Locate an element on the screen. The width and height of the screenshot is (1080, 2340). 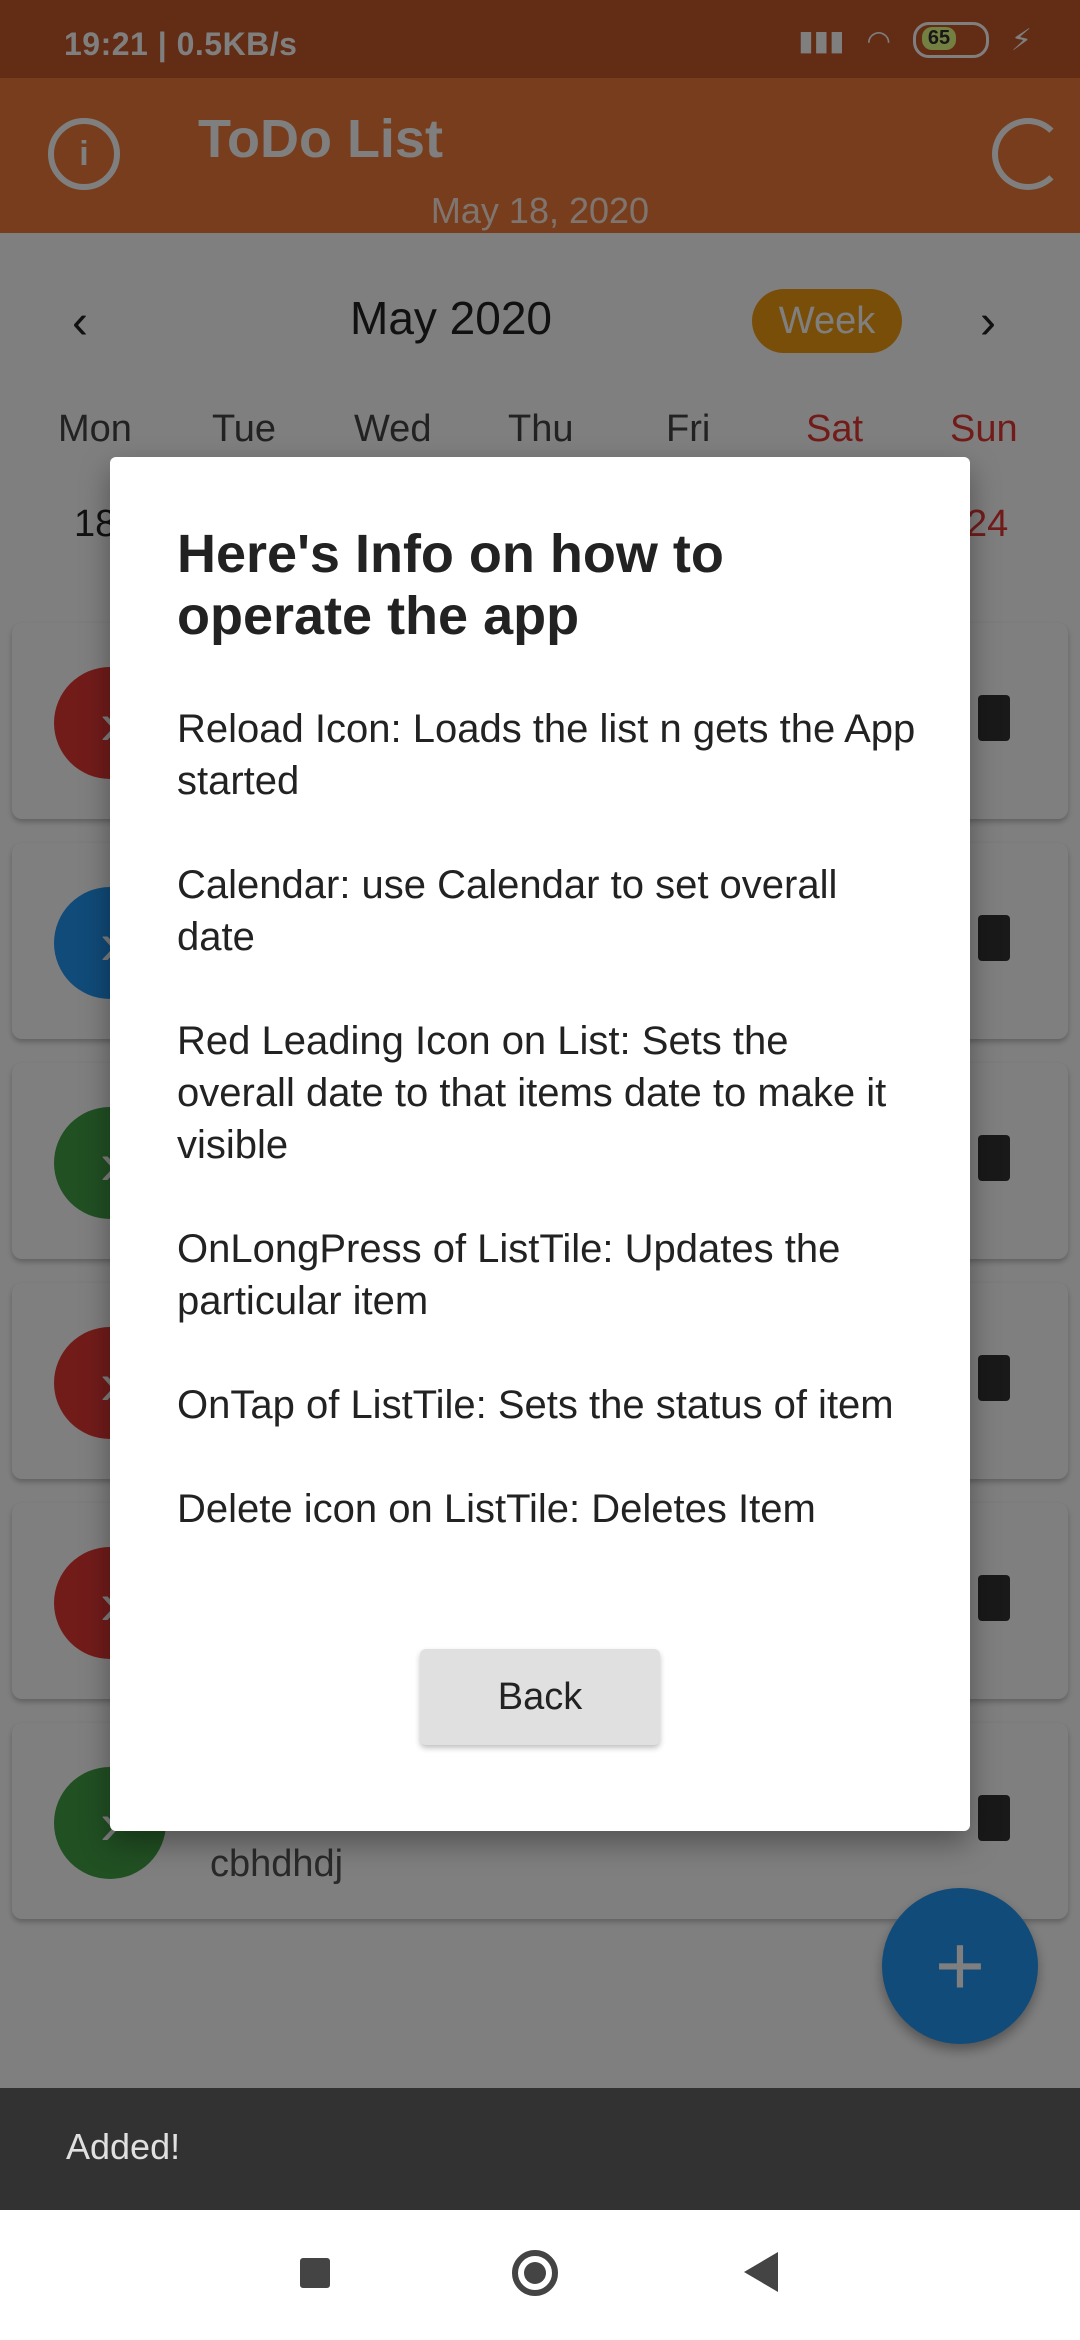
back-icon is located at coordinates (761, 2272).